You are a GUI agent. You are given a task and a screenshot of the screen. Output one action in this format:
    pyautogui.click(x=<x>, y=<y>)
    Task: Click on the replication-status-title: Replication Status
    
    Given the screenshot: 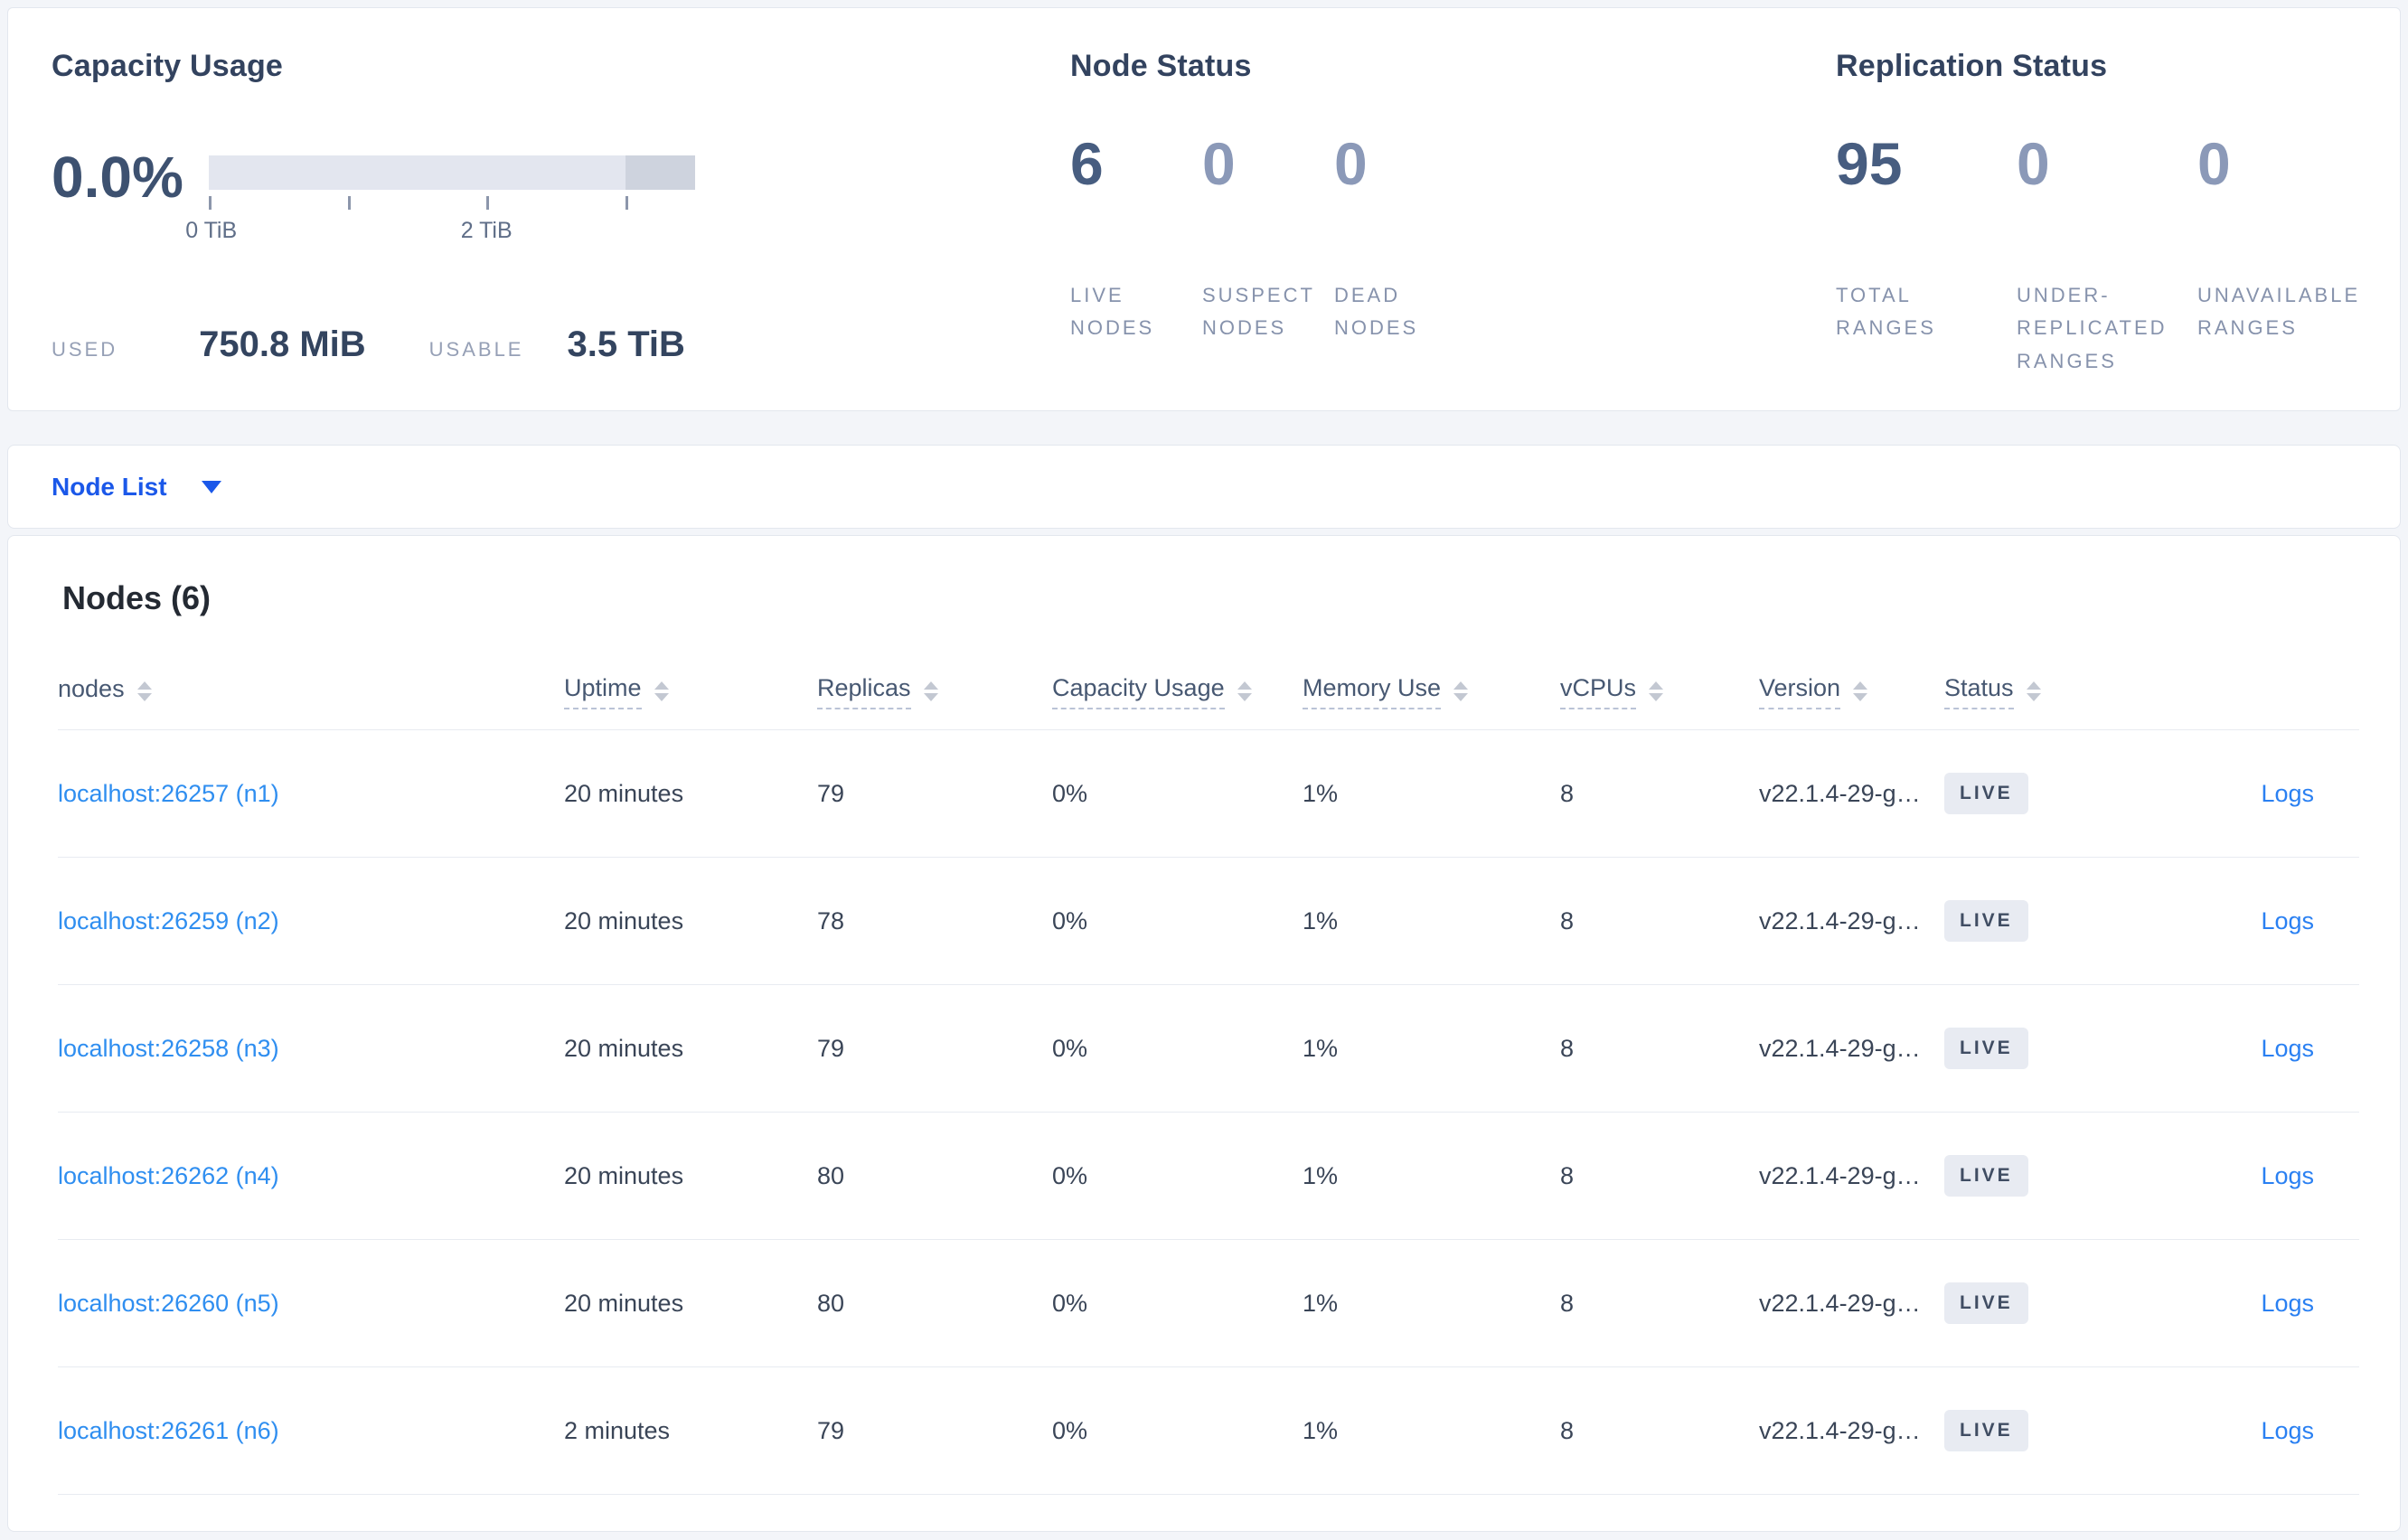 What is the action you would take?
    pyautogui.click(x=1972, y=66)
    